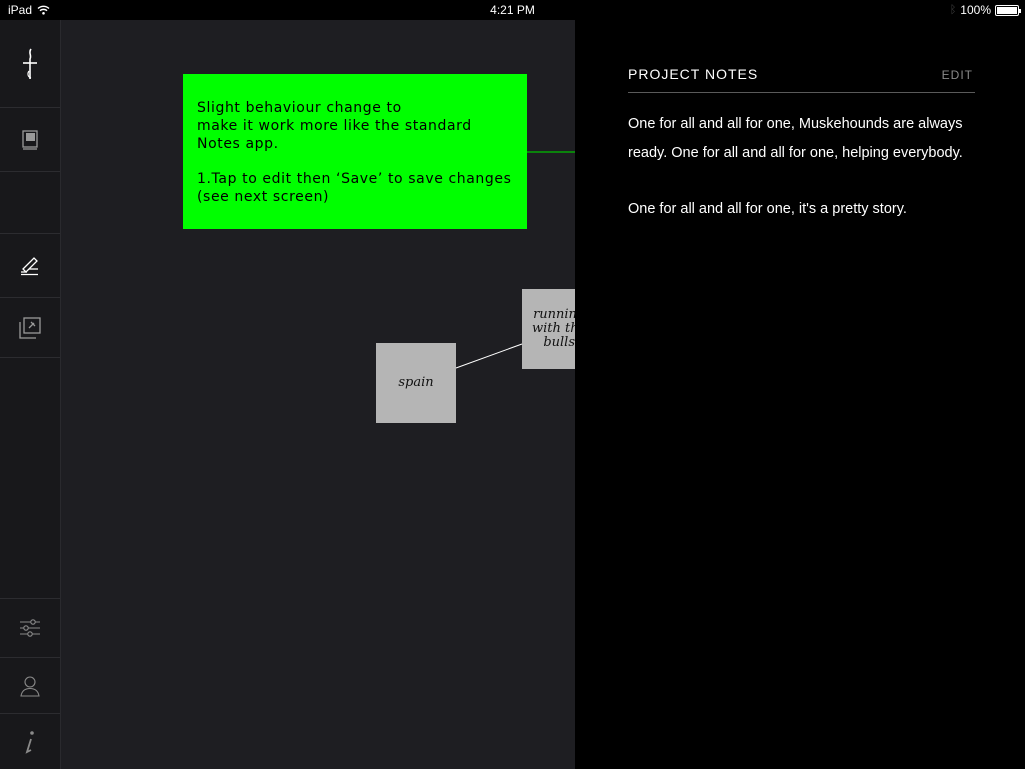 The width and height of the screenshot is (1025, 769). What do you see at coordinates (30, 394) in the screenshot?
I see `sidebar` at bounding box center [30, 394].